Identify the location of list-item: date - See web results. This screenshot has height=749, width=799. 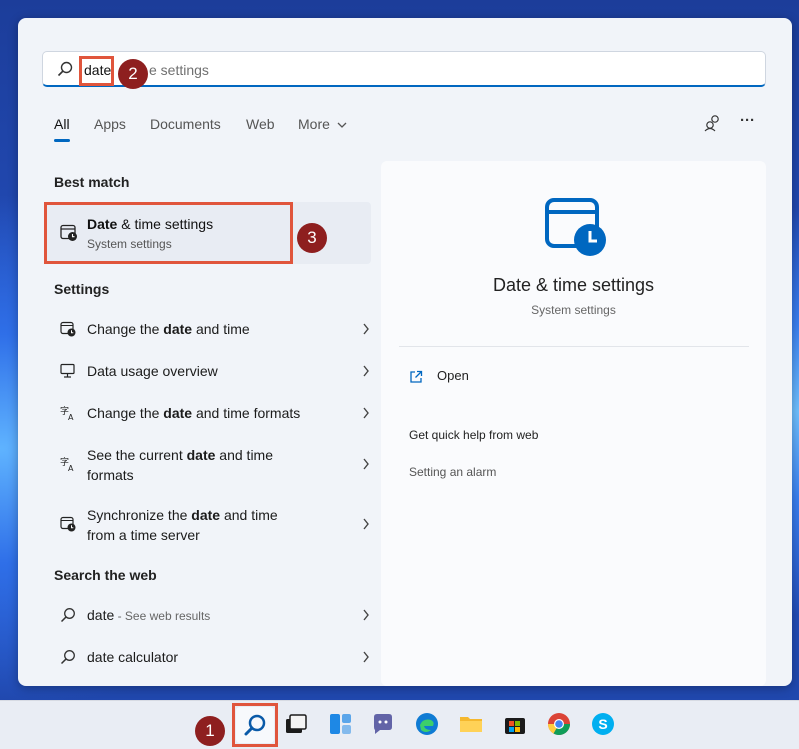
(207, 615).